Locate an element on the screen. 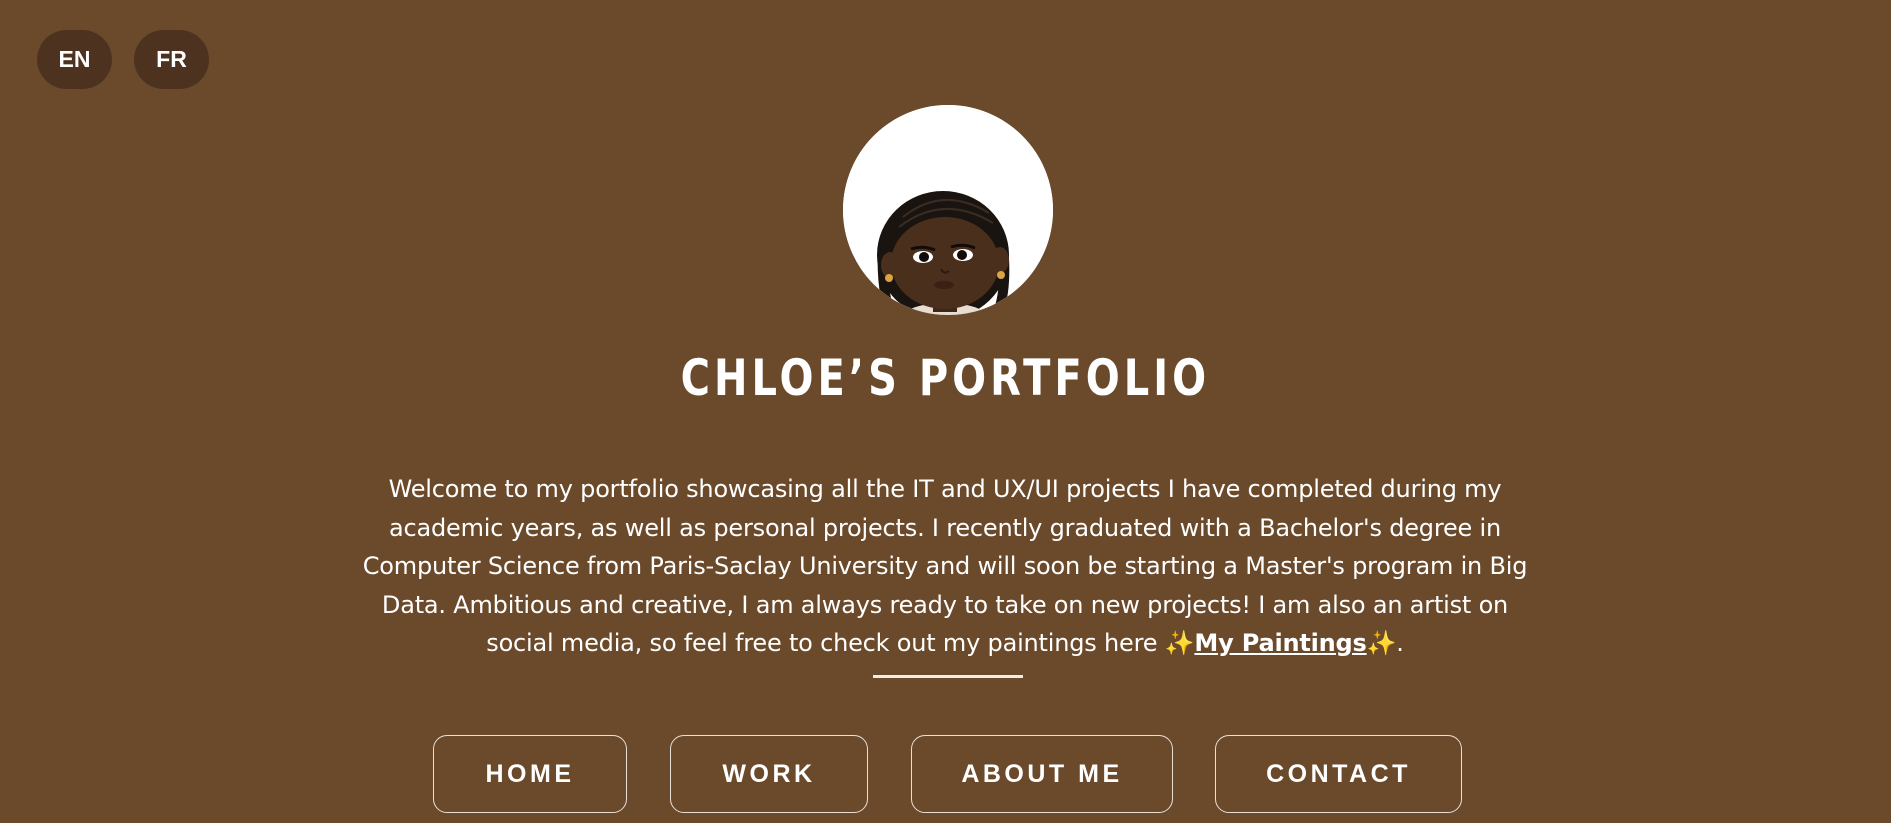 The height and width of the screenshot is (823, 1891). avatar-illustration is located at coordinates (948, 210).